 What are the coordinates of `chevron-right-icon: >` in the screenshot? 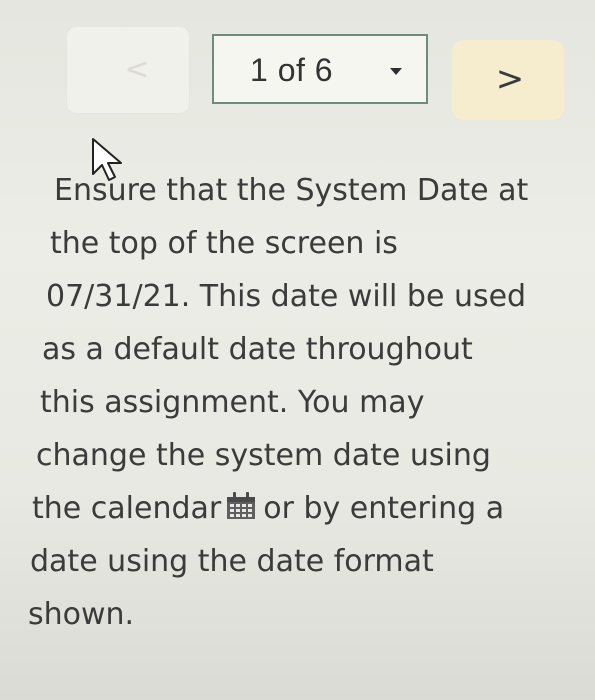 It's located at (510, 79).